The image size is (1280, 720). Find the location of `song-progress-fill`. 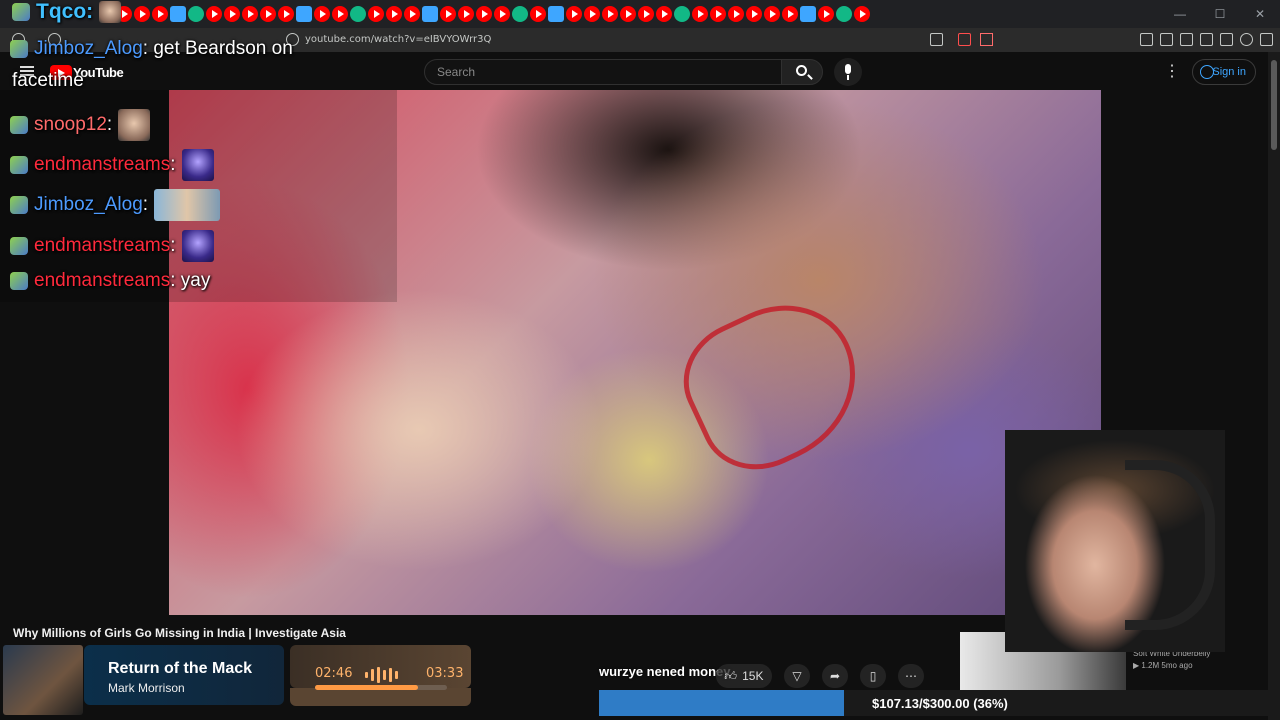

song-progress-fill is located at coordinates (366, 687).